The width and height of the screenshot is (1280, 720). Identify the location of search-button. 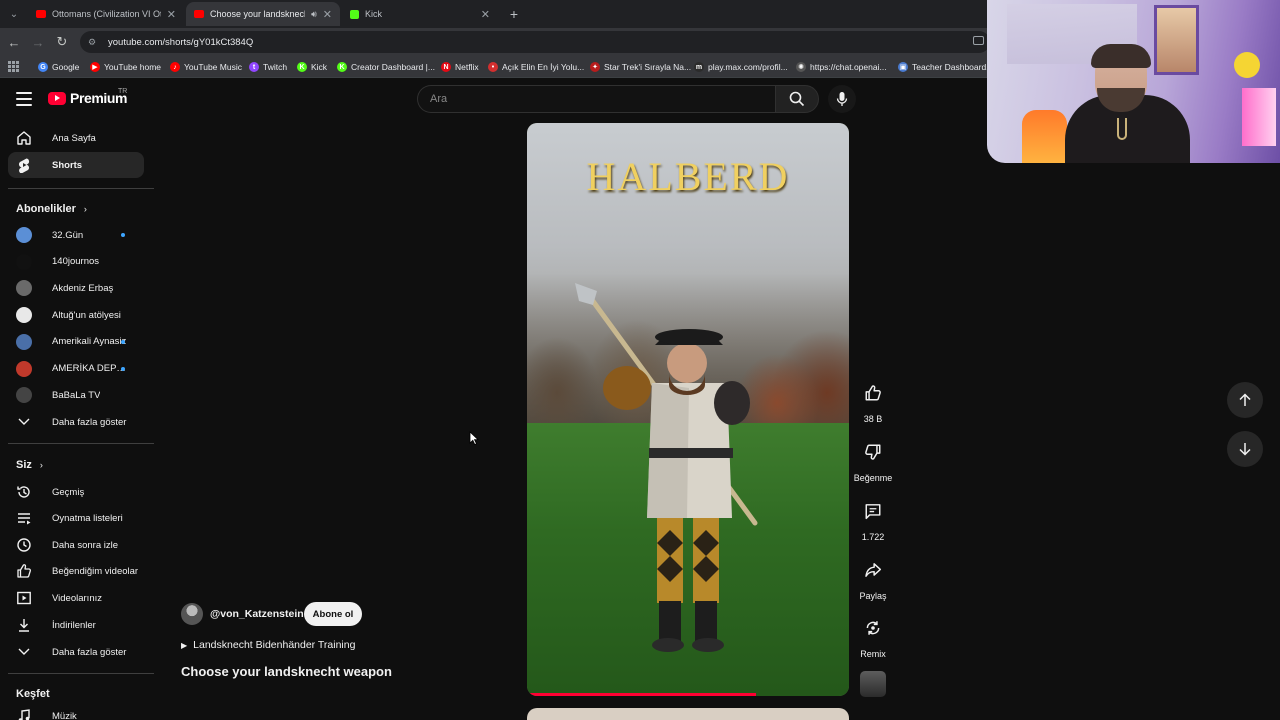
(797, 99).